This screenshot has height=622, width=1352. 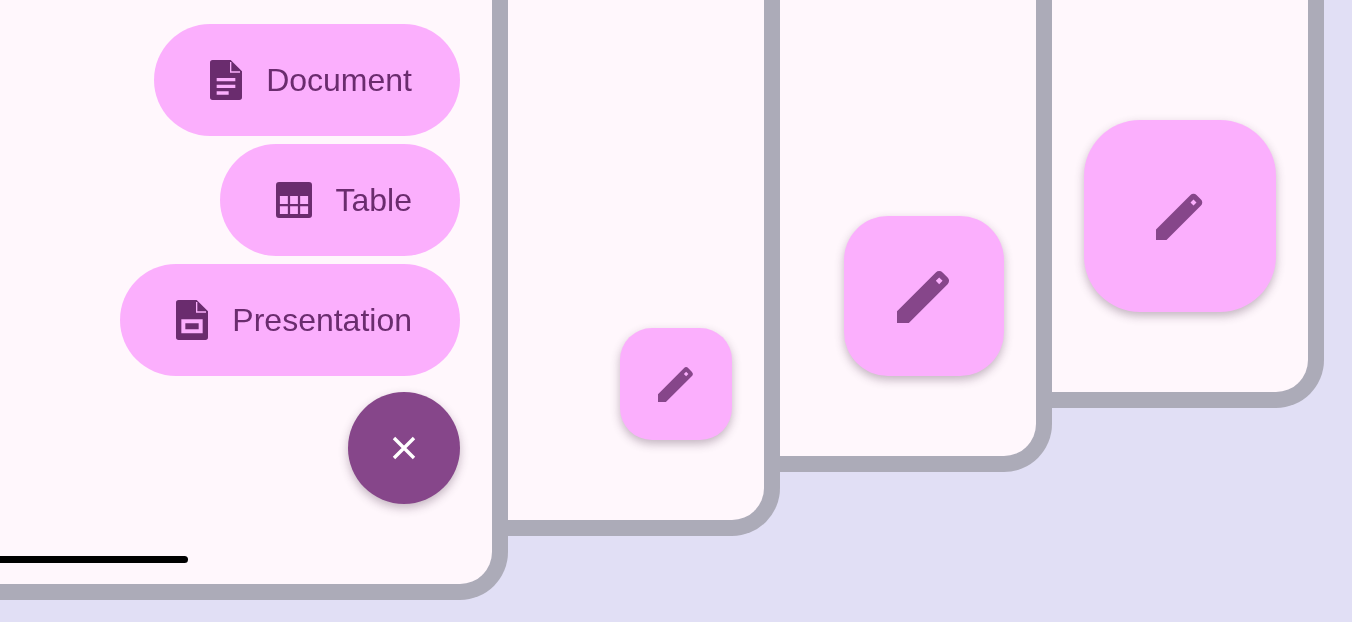 What do you see at coordinates (339, 200) in the screenshot?
I see `menu-item: Table` at bounding box center [339, 200].